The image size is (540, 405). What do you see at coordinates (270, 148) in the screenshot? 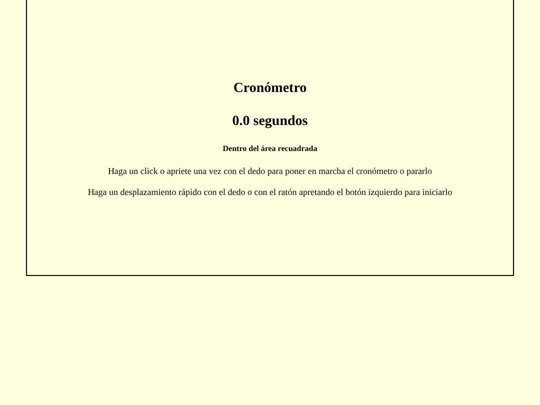
I see `subtitle: Dentro del área recuadrada` at bounding box center [270, 148].